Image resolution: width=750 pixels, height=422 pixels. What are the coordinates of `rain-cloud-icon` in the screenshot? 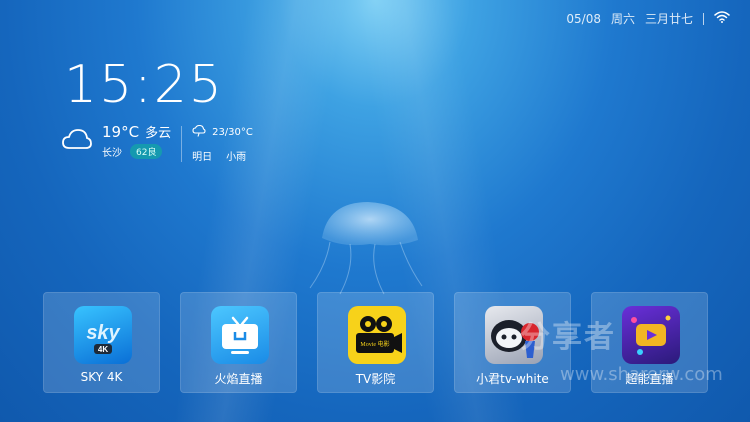 It's located at (199, 132).